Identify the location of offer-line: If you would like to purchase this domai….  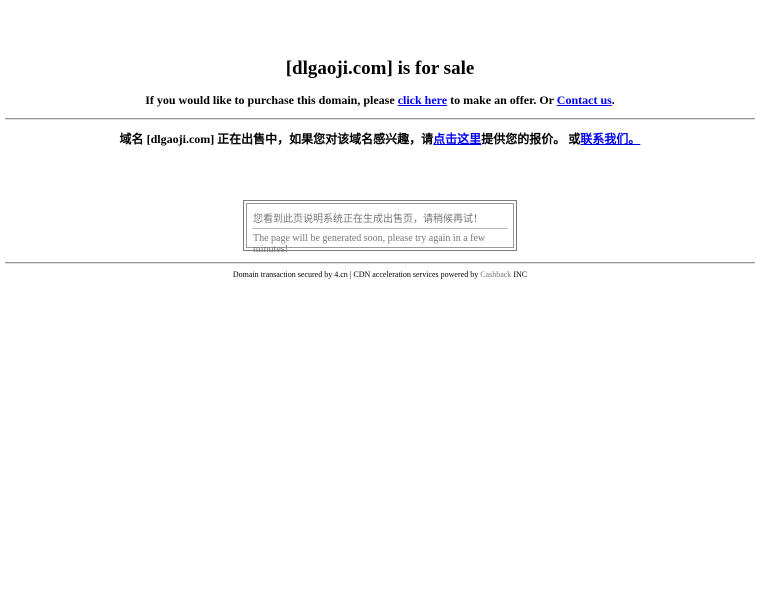
(380, 100).